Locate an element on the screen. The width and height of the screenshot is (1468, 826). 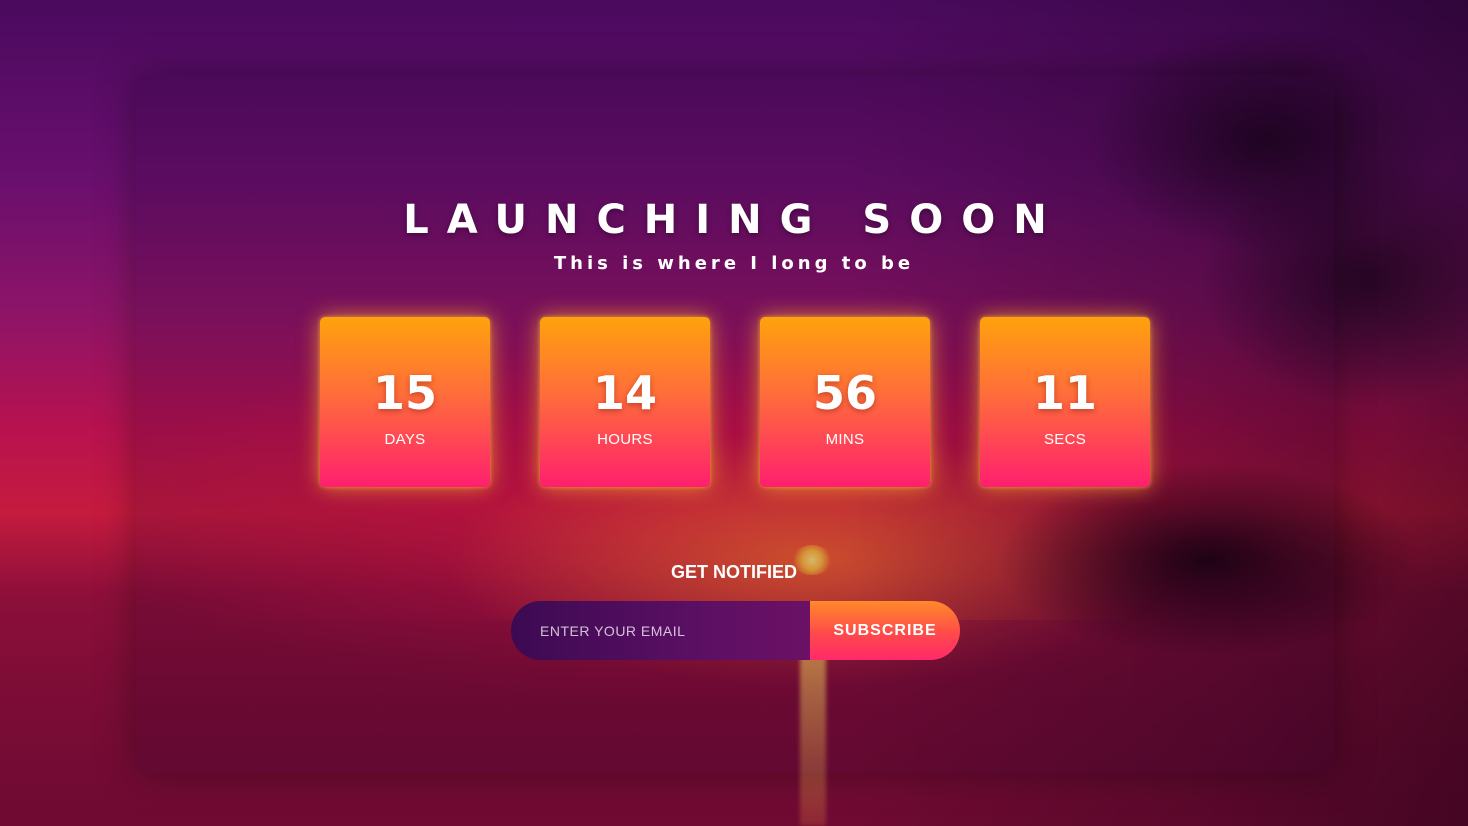
countdown-secs: 11 SECS is located at coordinates (1065, 402).